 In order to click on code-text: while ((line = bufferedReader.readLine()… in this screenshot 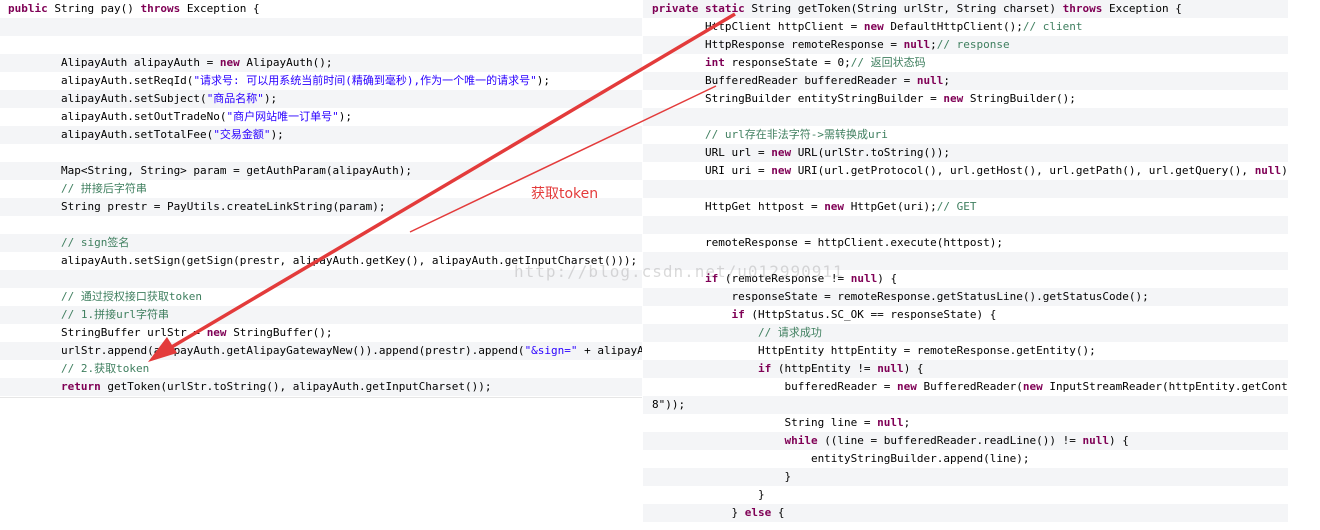, I will do `click(890, 441)`.